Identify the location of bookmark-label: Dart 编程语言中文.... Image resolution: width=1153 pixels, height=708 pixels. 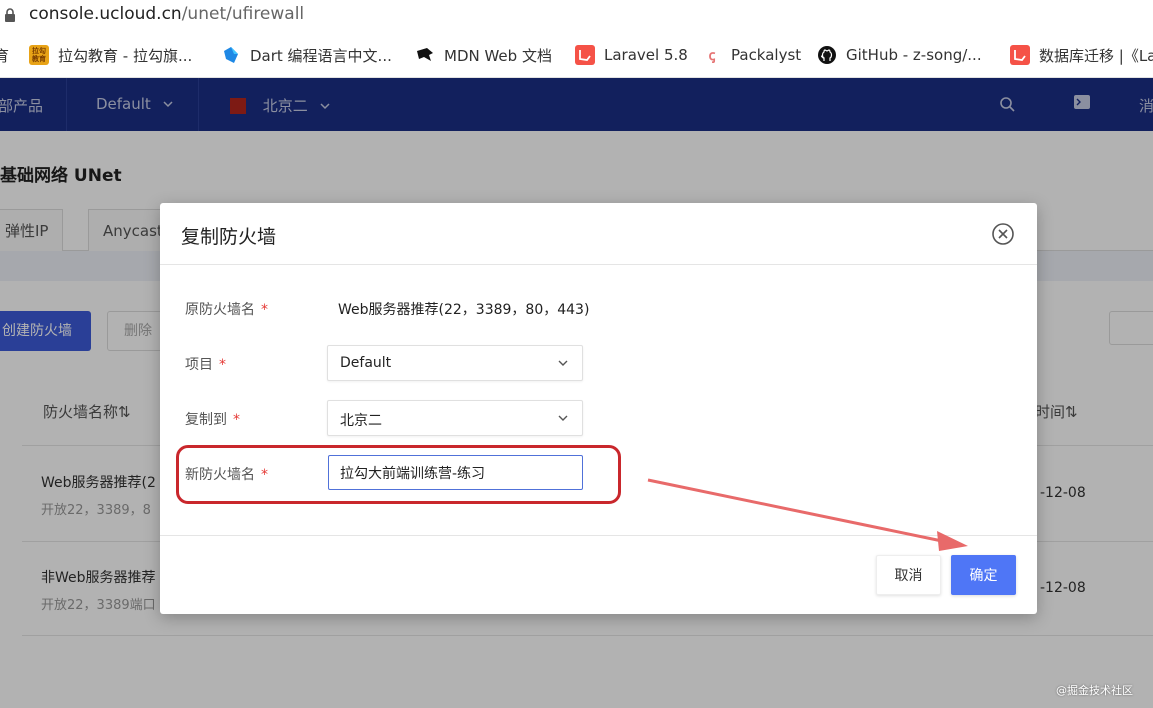
(321, 55).